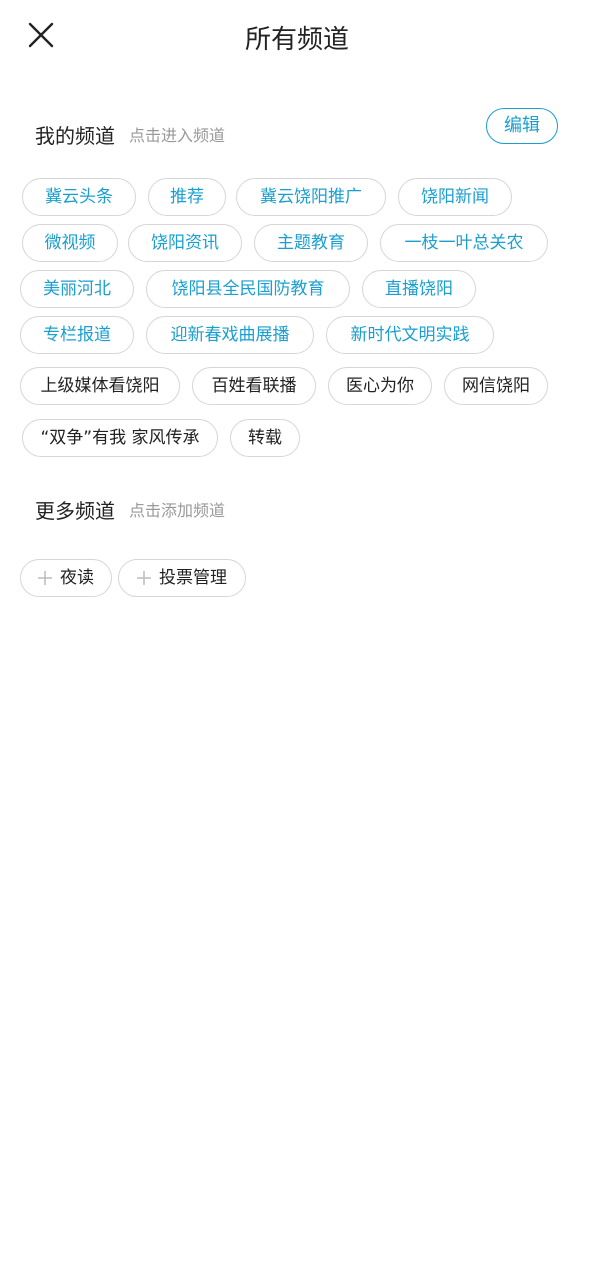  Describe the element at coordinates (248, 289) in the screenshot. I see `channel-chip: 饶阳县全民国防教育` at that location.